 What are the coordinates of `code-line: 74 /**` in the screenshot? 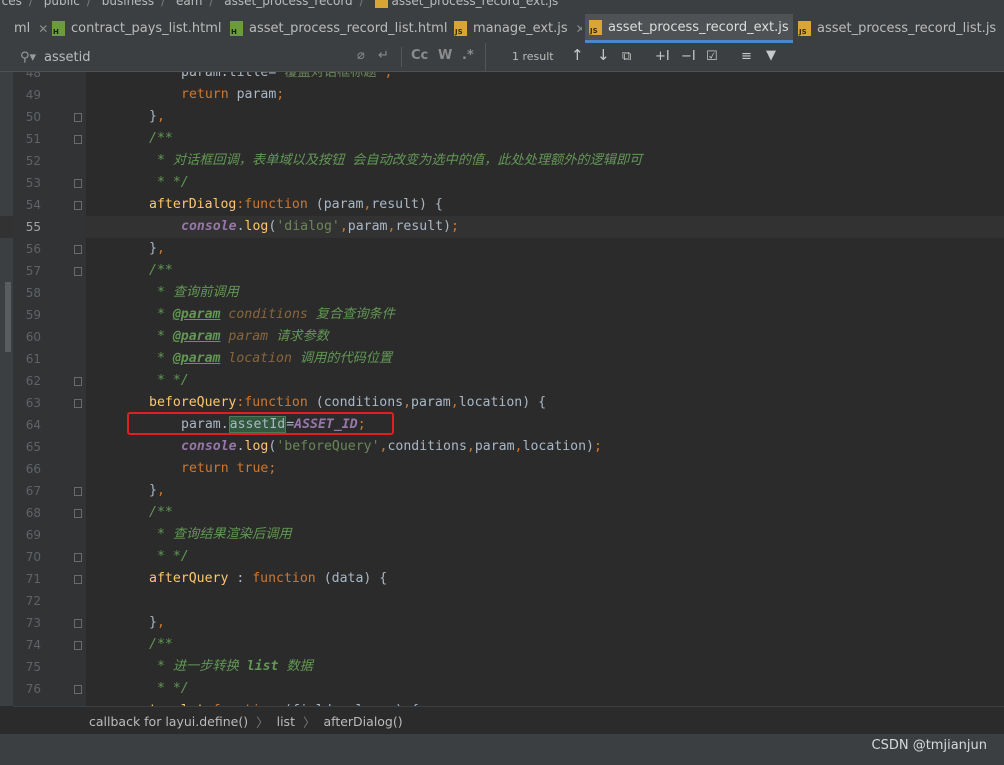 It's located at (502, 645).